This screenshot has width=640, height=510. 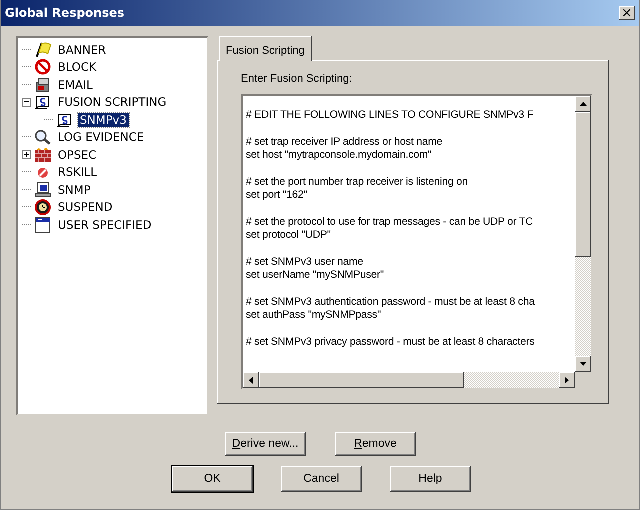 What do you see at coordinates (43, 190) in the screenshot?
I see `computer-icon` at bounding box center [43, 190].